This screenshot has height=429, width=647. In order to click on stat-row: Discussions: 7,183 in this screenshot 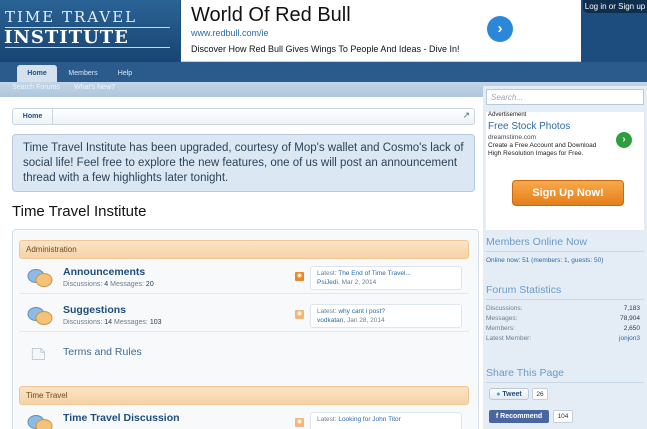, I will do `click(565, 309)`.